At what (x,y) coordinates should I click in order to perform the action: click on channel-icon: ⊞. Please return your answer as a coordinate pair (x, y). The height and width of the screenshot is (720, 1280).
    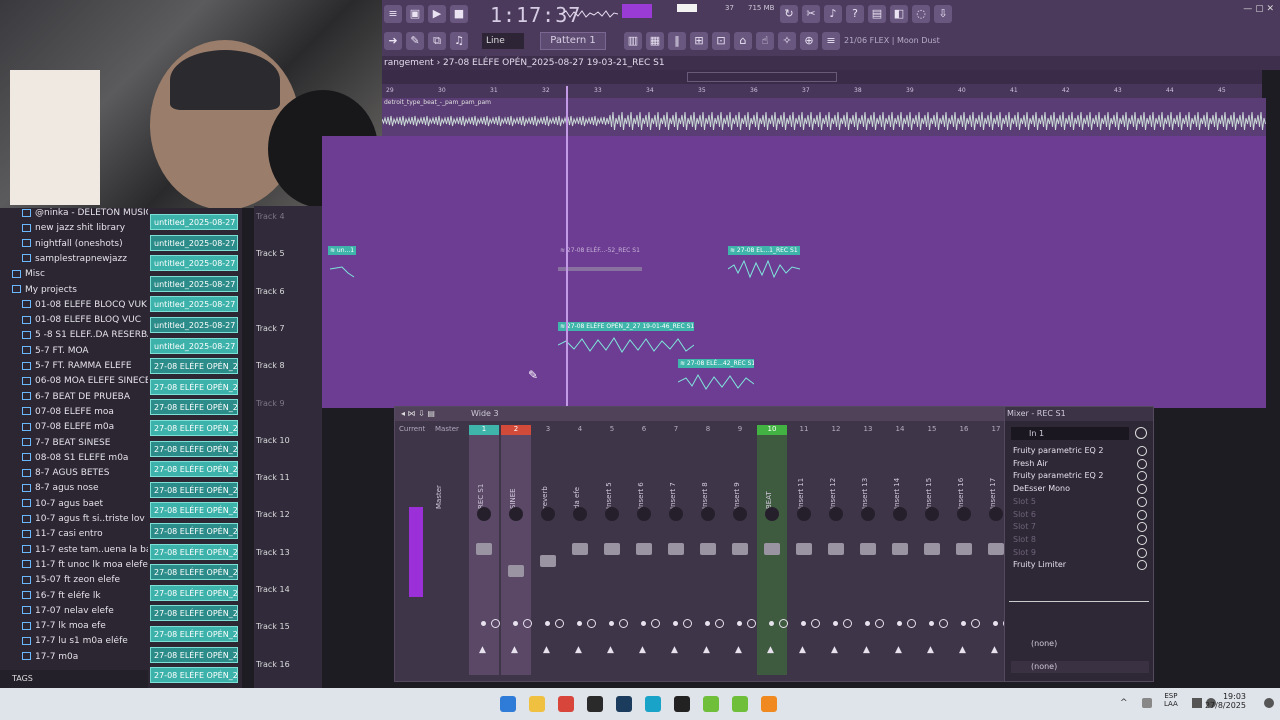
    Looking at the image, I should click on (699, 41).